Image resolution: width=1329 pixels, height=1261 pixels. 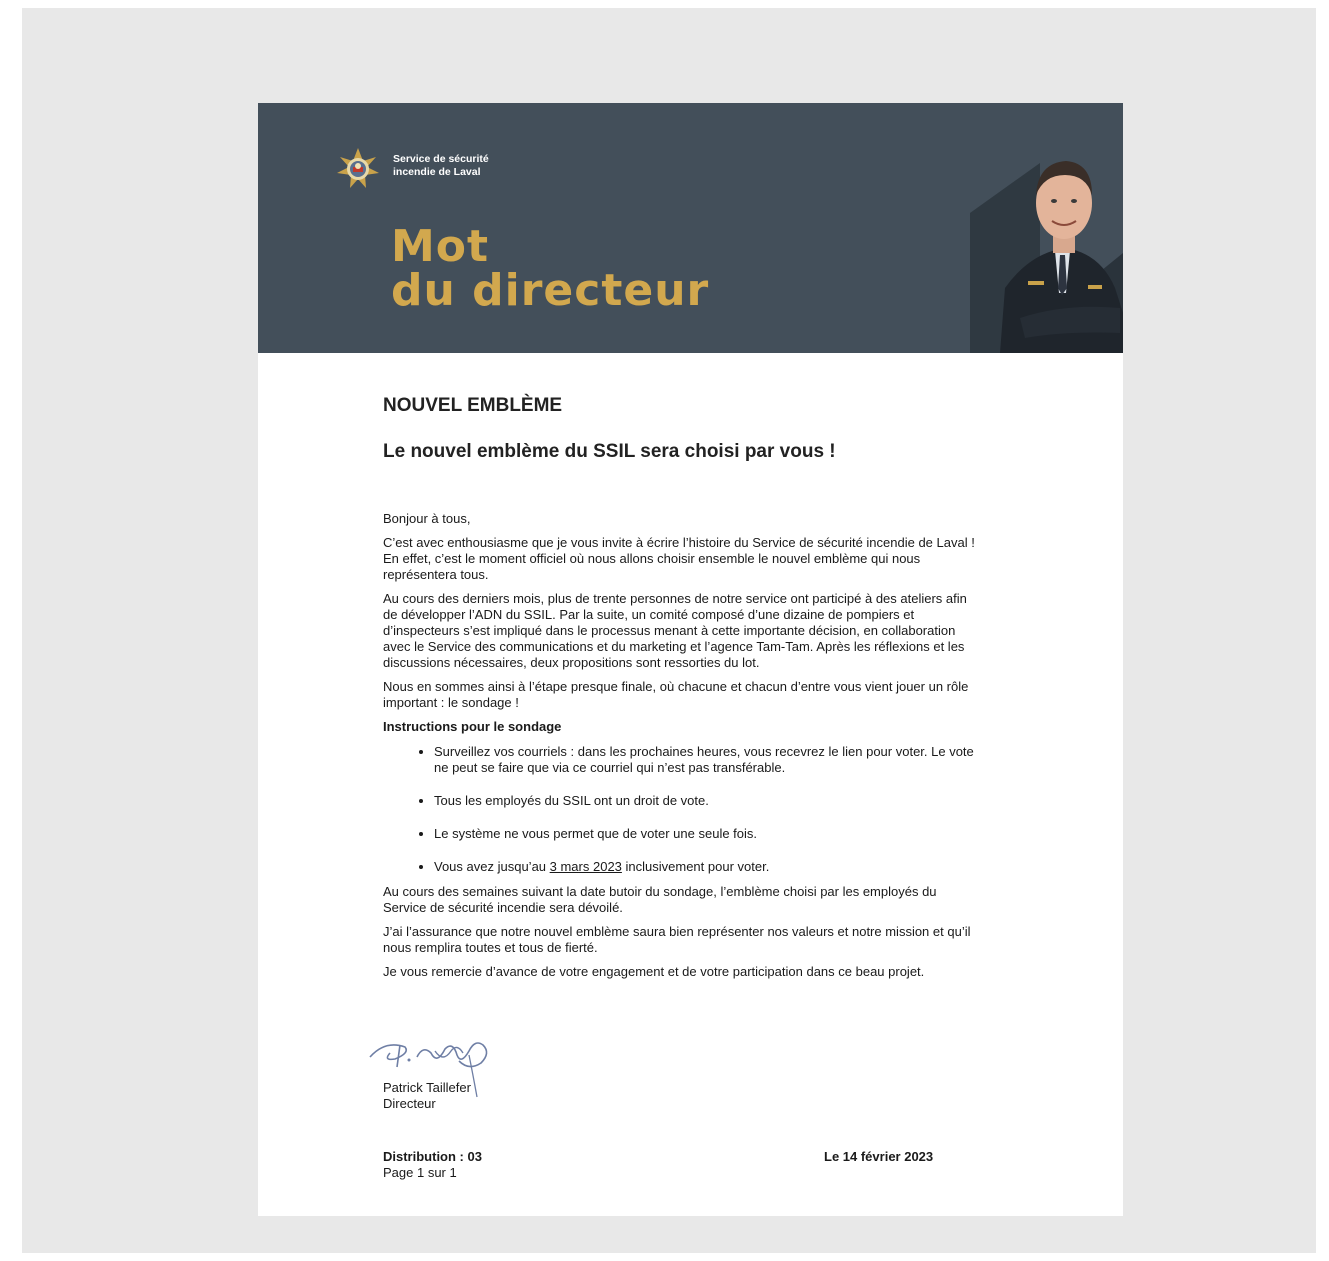 I want to click on organization-name: Service de sécurité incendie de Laval, so click(x=441, y=166).